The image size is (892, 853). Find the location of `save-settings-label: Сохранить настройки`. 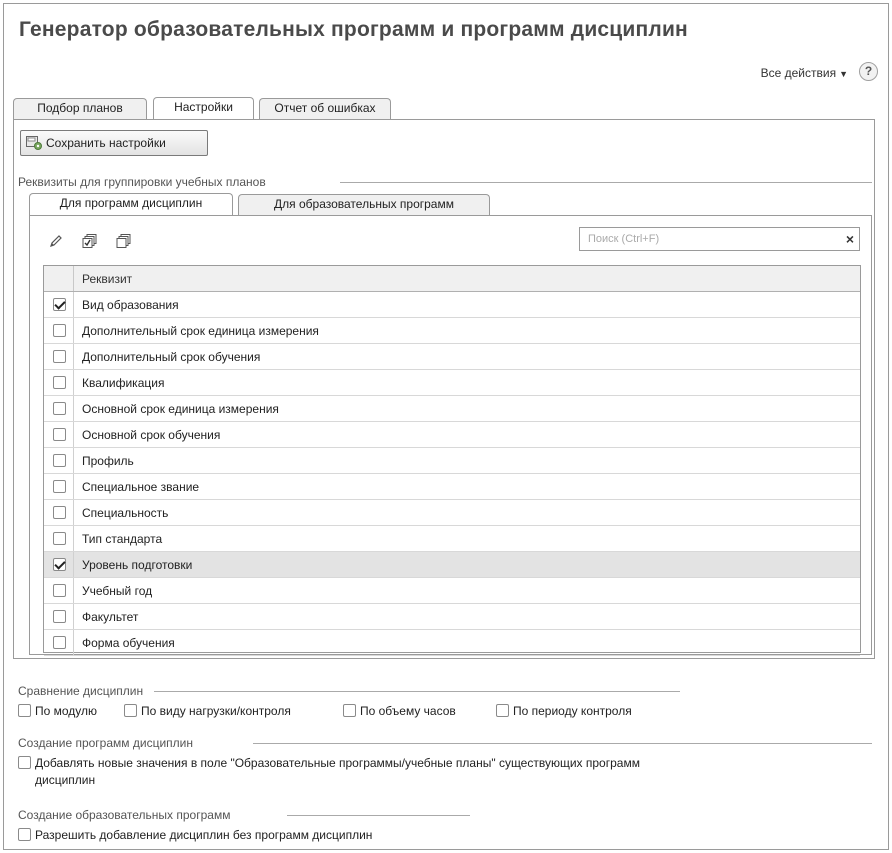

save-settings-label: Сохранить настройки is located at coordinates (106, 143).